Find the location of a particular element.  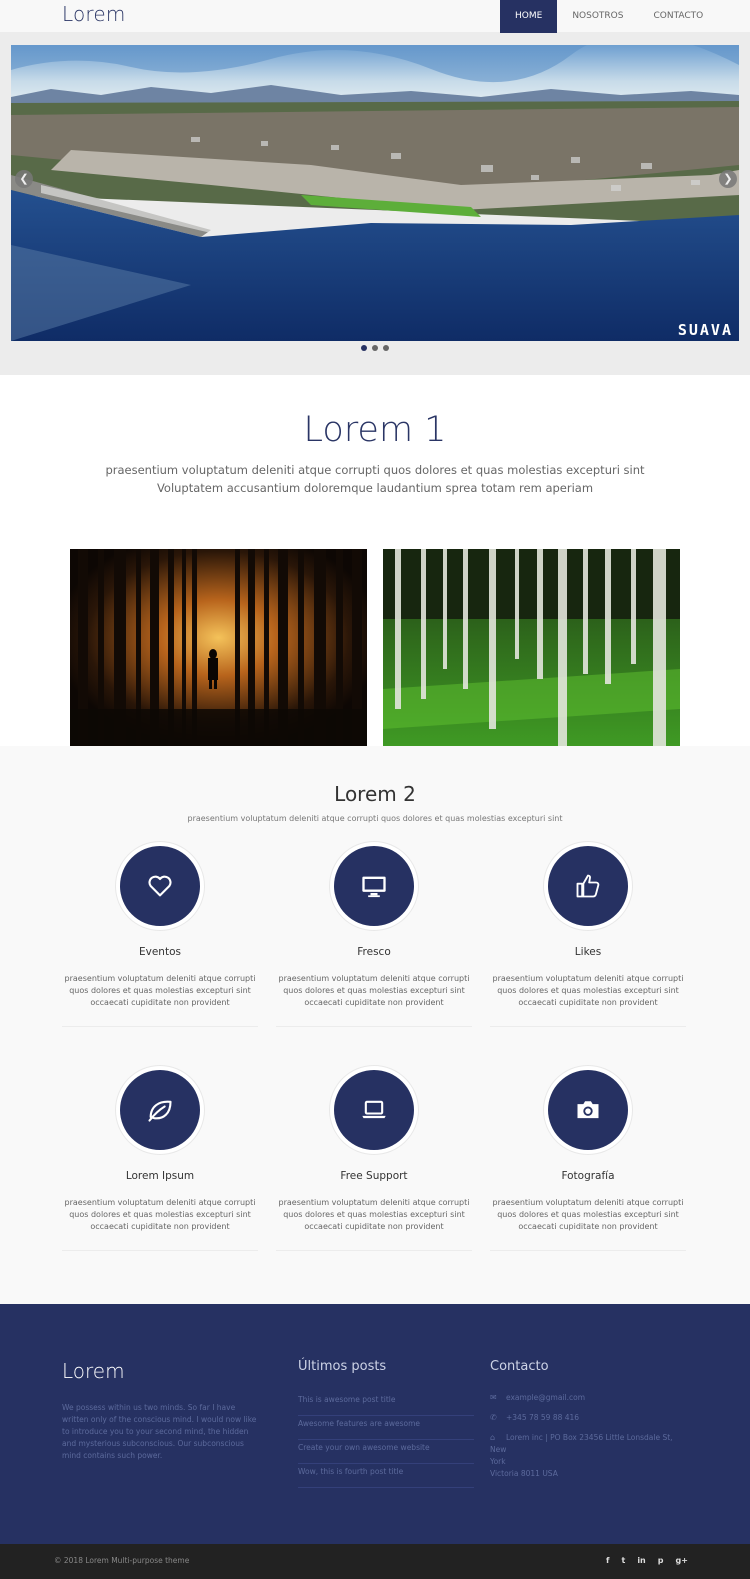

brand-logo: Lorem is located at coordinates (94, 14).